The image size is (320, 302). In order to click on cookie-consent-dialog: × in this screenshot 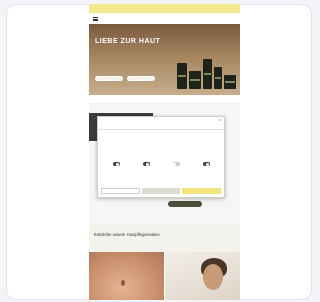, I will do `click(161, 157)`.